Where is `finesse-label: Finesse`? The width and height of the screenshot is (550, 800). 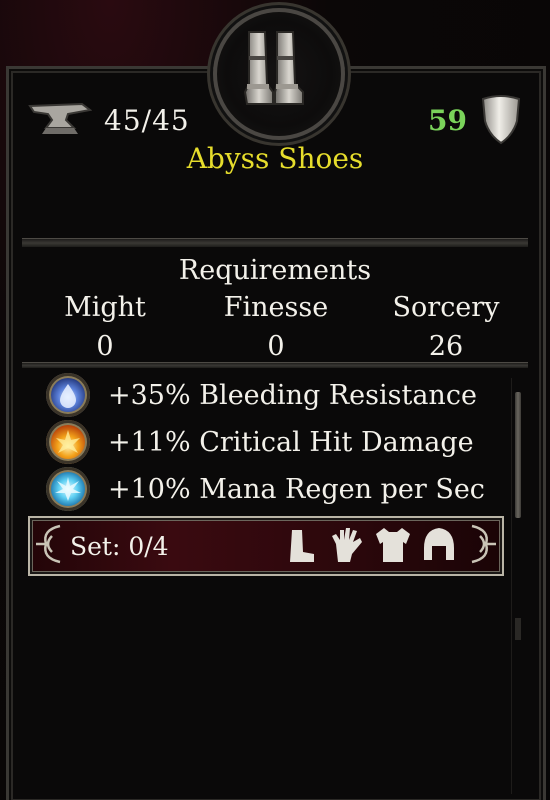
finesse-label: Finesse is located at coordinates (276, 307).